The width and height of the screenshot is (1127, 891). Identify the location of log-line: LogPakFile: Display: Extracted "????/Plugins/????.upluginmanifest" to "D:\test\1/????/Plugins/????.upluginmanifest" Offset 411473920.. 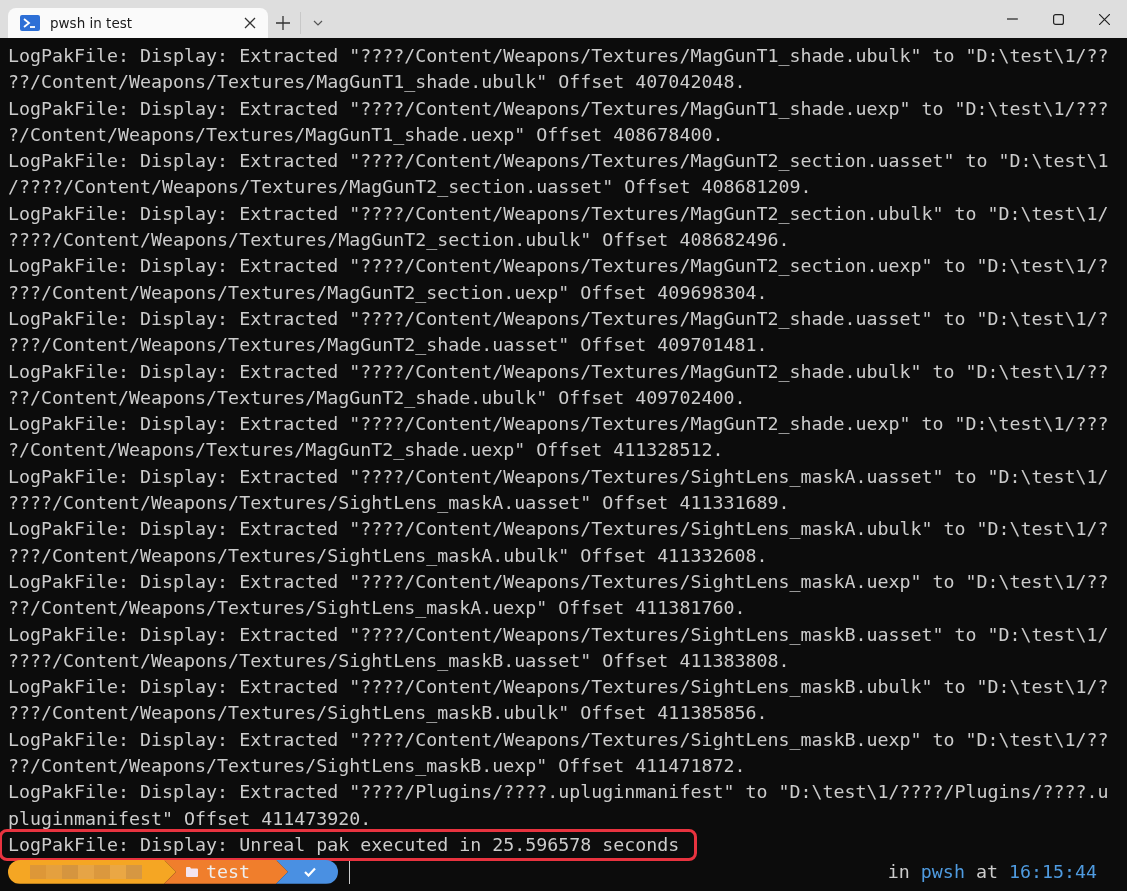
(558, 805).